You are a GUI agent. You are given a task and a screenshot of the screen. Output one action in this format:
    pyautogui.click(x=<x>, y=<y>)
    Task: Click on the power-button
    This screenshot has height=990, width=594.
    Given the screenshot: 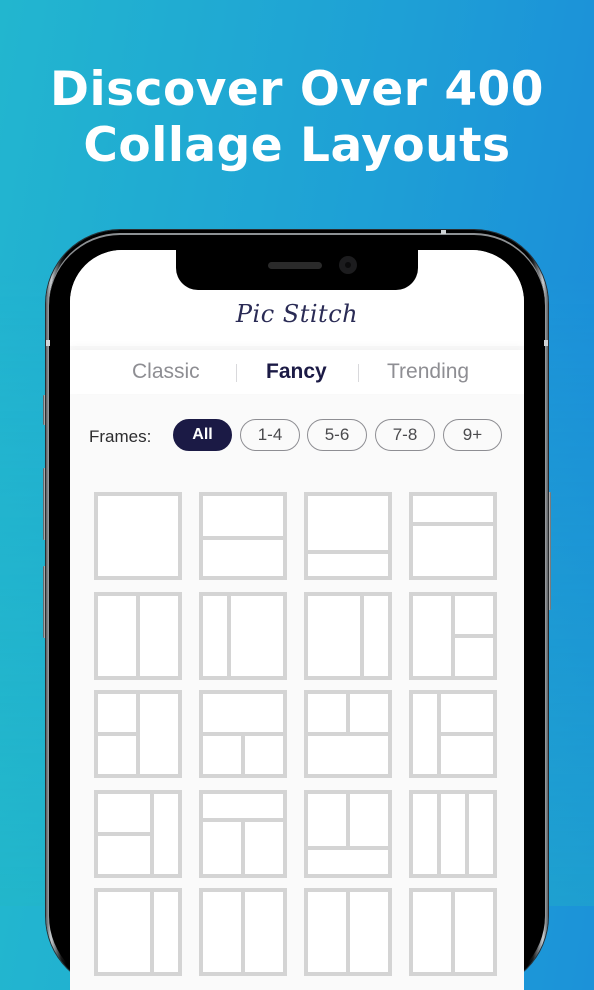 What is the action you would take?
    pyautogui.click(x=549, y=551)
    